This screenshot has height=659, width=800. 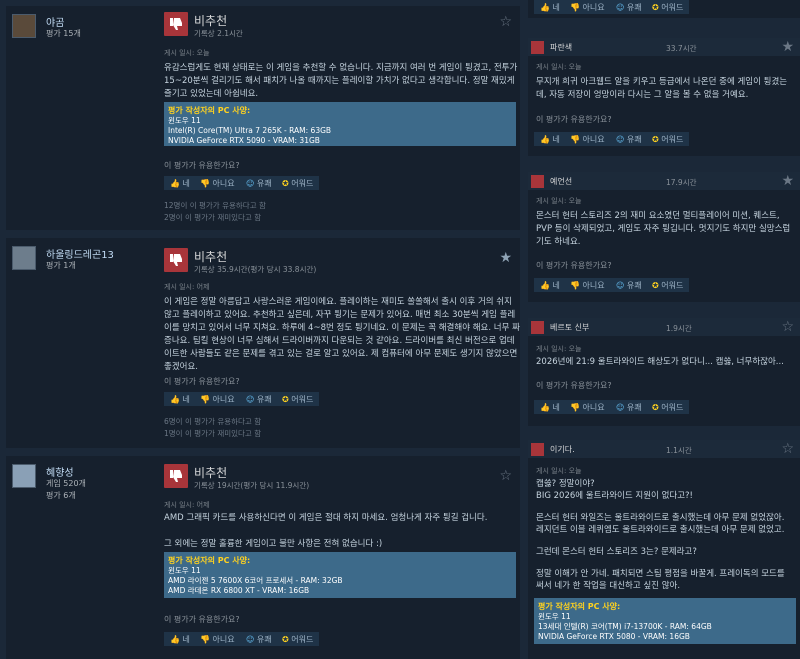 I want to click on reviewer-name: 베르토 신부, so click(x=569, y=327).